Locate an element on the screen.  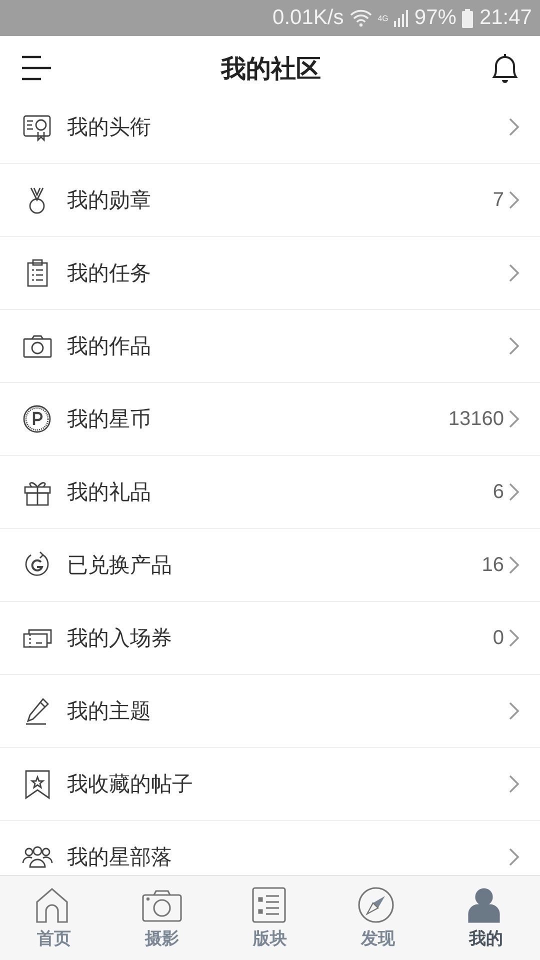
menu-icon is located at coordinates (36, 68).